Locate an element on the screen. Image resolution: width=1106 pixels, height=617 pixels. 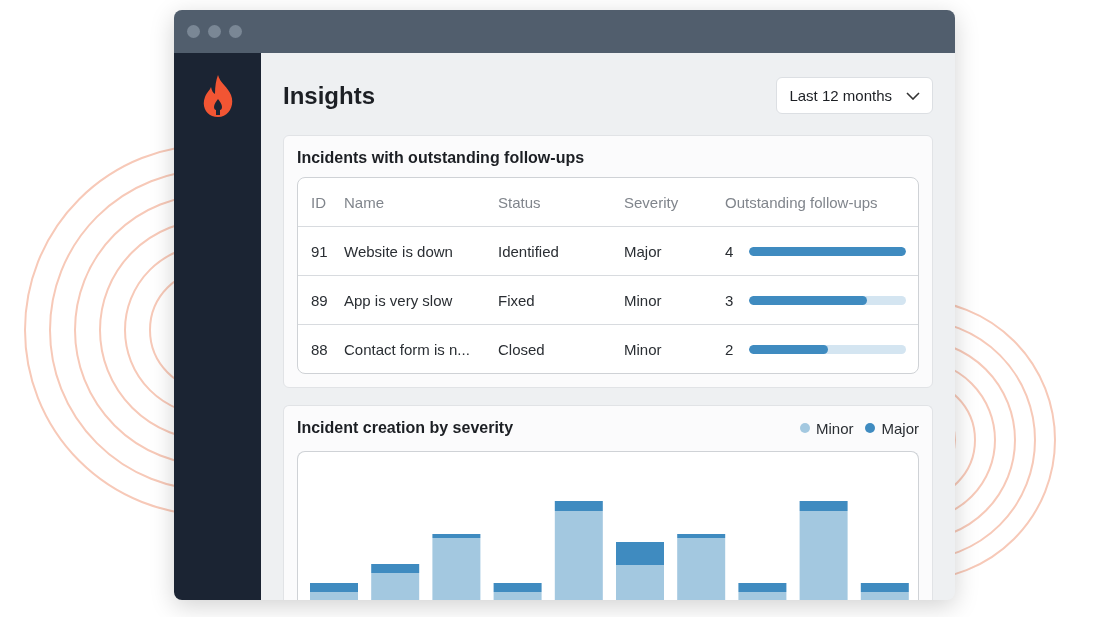
table-cell-text: Major is located at coordinates (643, 251).